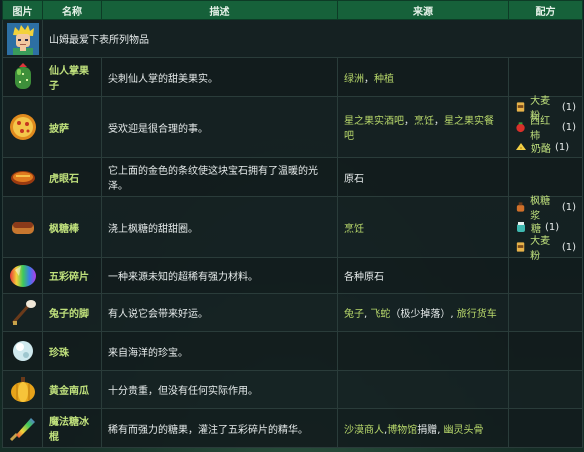 The width and height of the screenshot is (584, 452). What do you see at coordinates (219, 312) in the screenshot?
I see `item-desc: 有人说它会带来好运。` at bounding box center [219, 312].